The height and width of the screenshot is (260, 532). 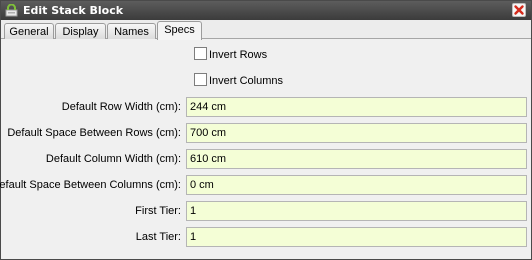 What do you see at coordinates (200, 53) in the screenshot?
I see `invert-rows-checkbox` at bounding box center [200, 53].